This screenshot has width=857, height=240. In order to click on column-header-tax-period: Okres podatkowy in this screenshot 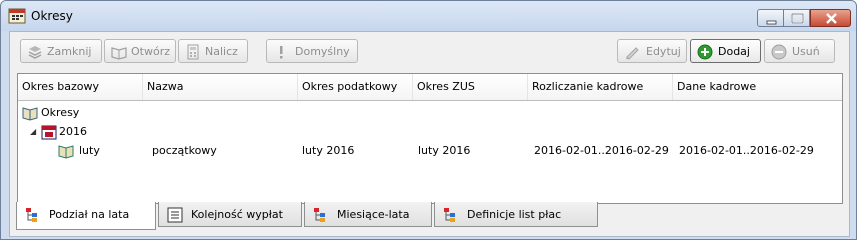, I will do `click(355, 87)`.